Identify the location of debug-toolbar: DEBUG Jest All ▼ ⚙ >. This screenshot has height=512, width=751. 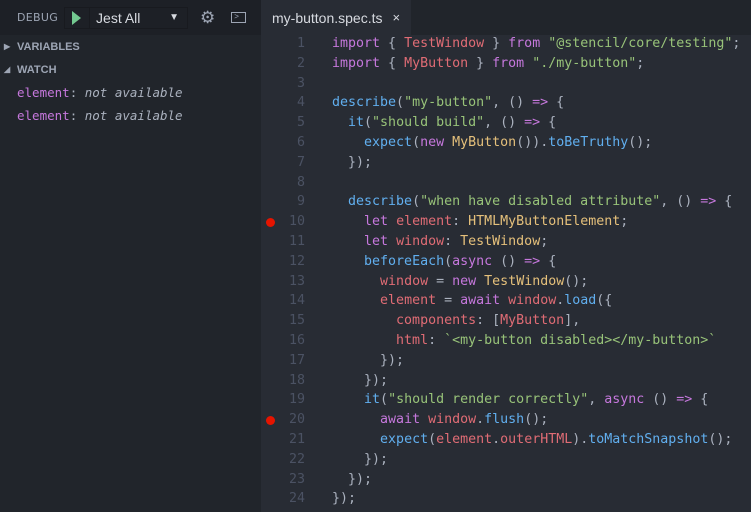
(130, 17).